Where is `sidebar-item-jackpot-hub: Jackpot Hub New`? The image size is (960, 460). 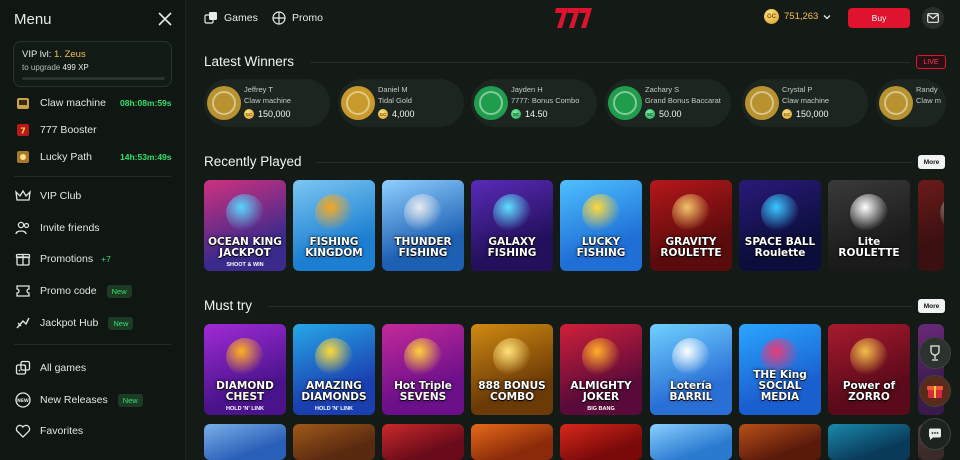 sidebar-item-jackpot-hub: Jackpot Hub New is located at coordinates (74, 323).